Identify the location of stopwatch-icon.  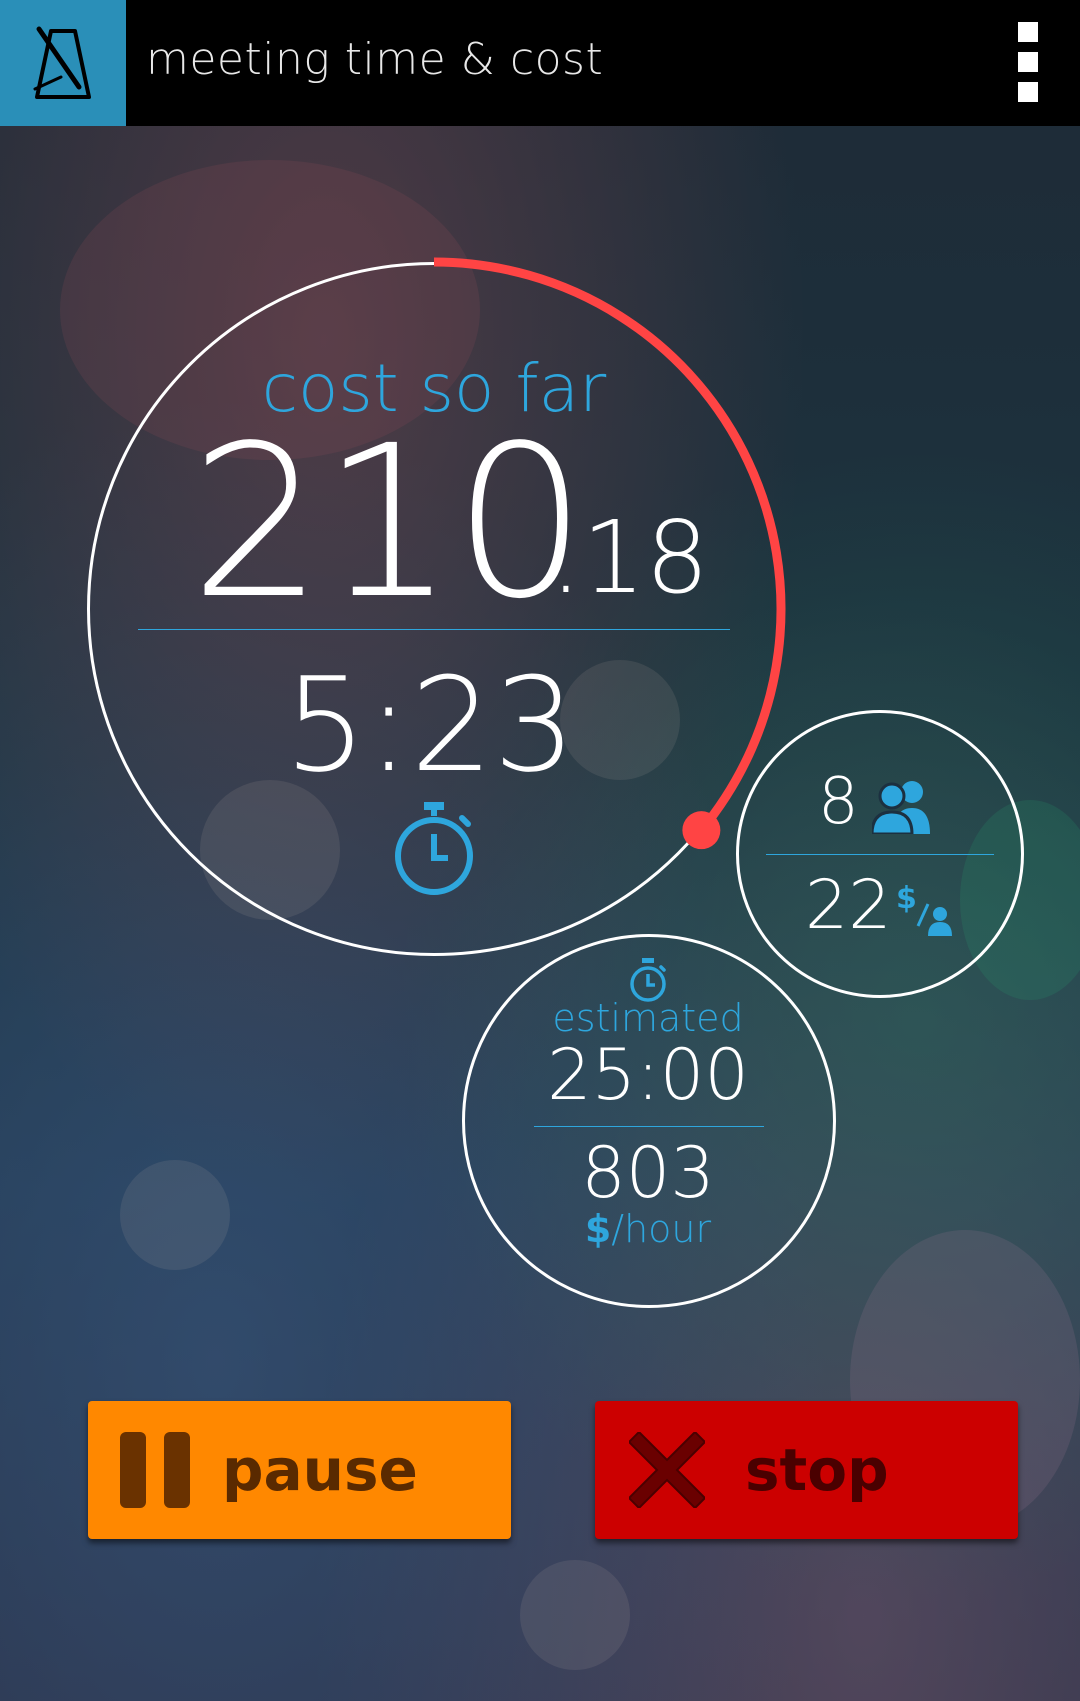
(434, 848).